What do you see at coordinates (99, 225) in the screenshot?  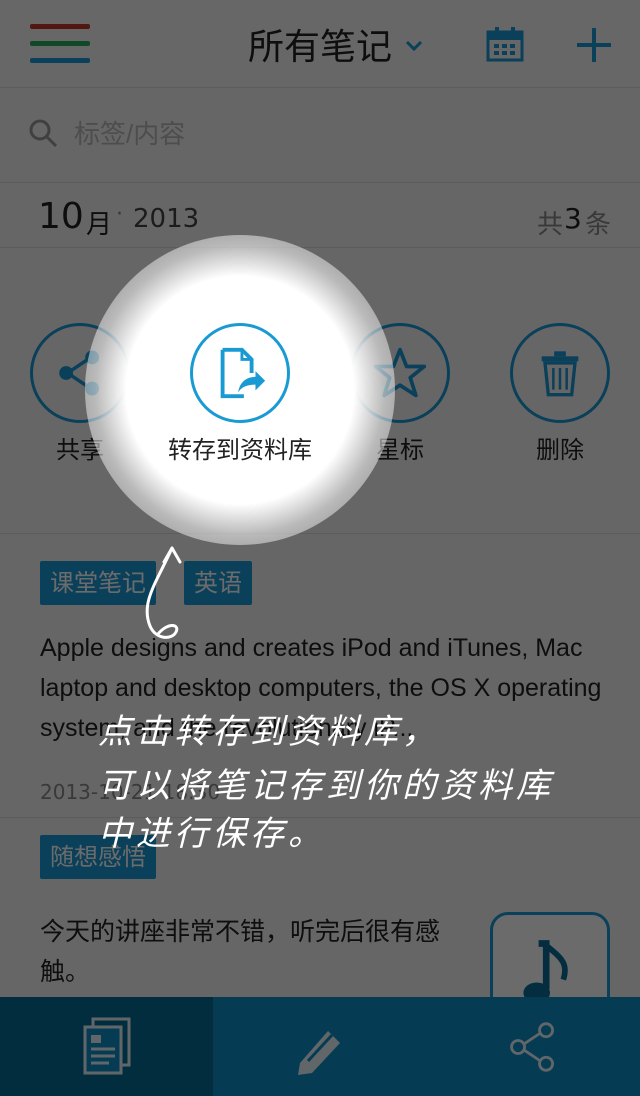 I see `month-unit: 月` at bounding box center [99, 225].